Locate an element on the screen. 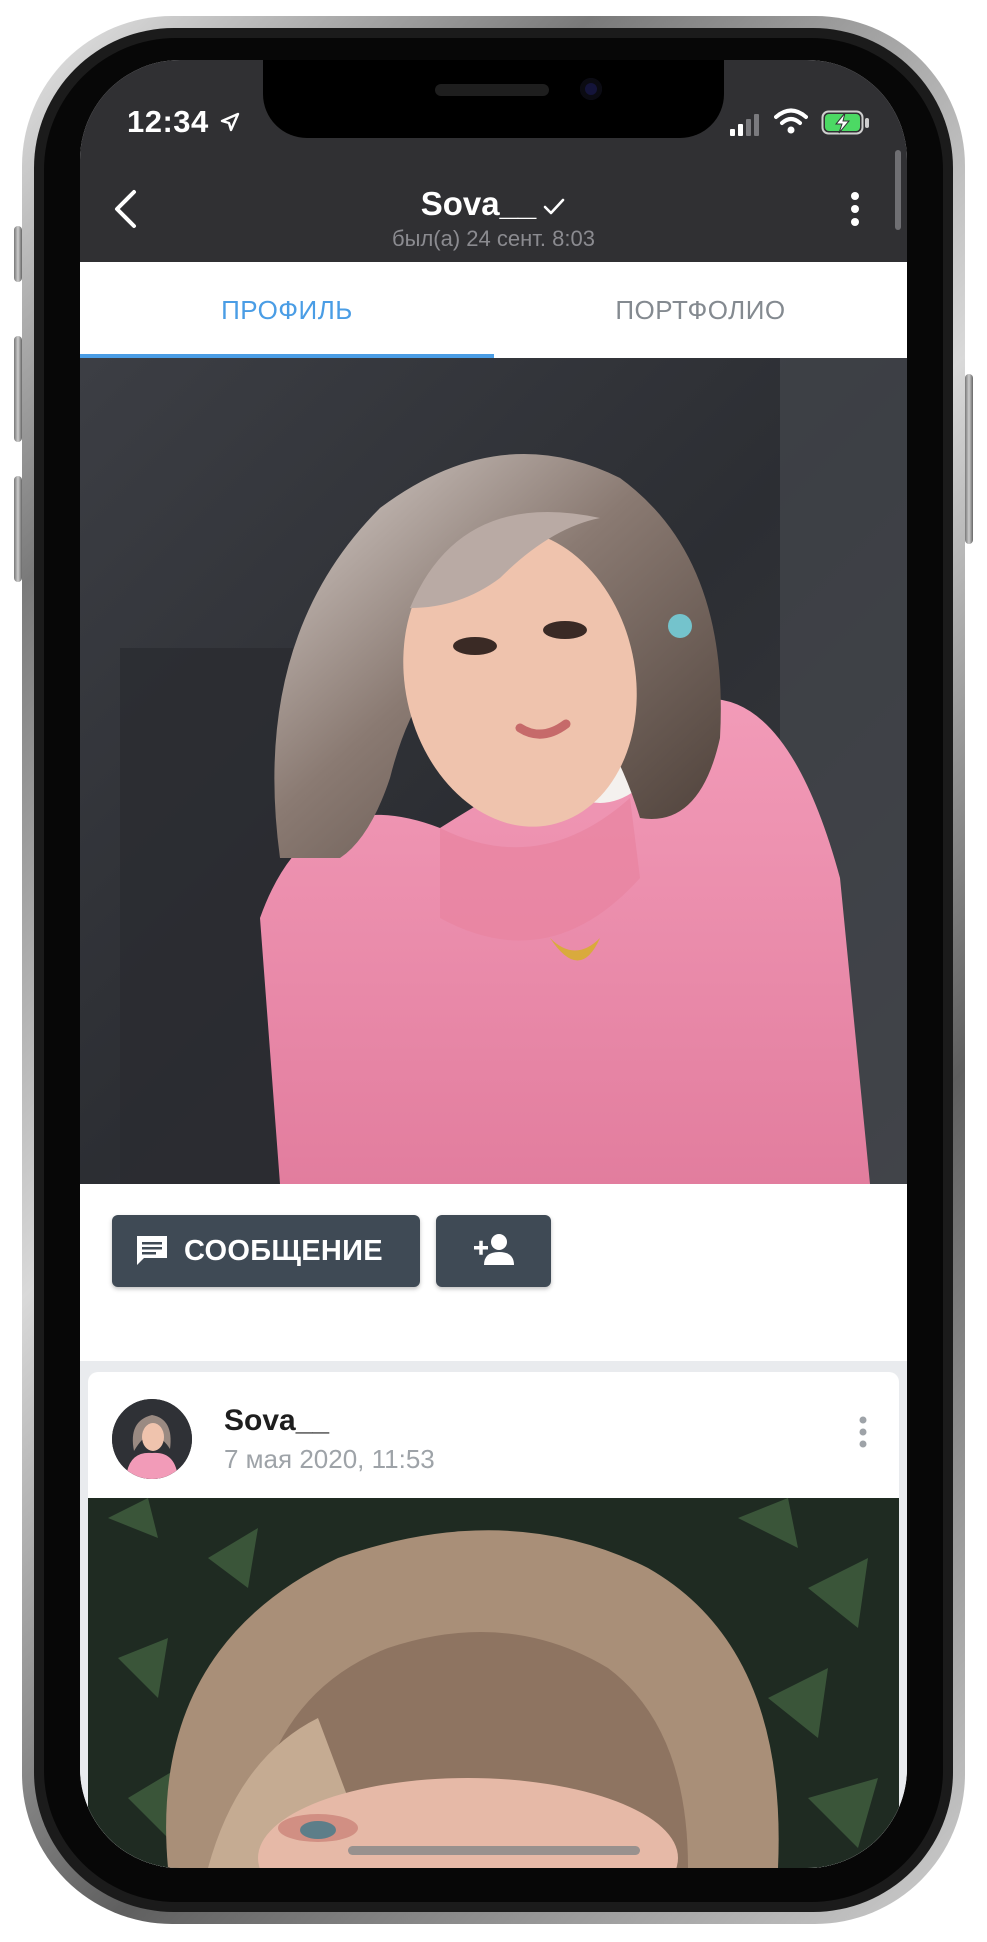 This screenshot has width=987, height=1942. profile-actions: СООБЩЕНИЕ is located at coordinates (493, 1272).